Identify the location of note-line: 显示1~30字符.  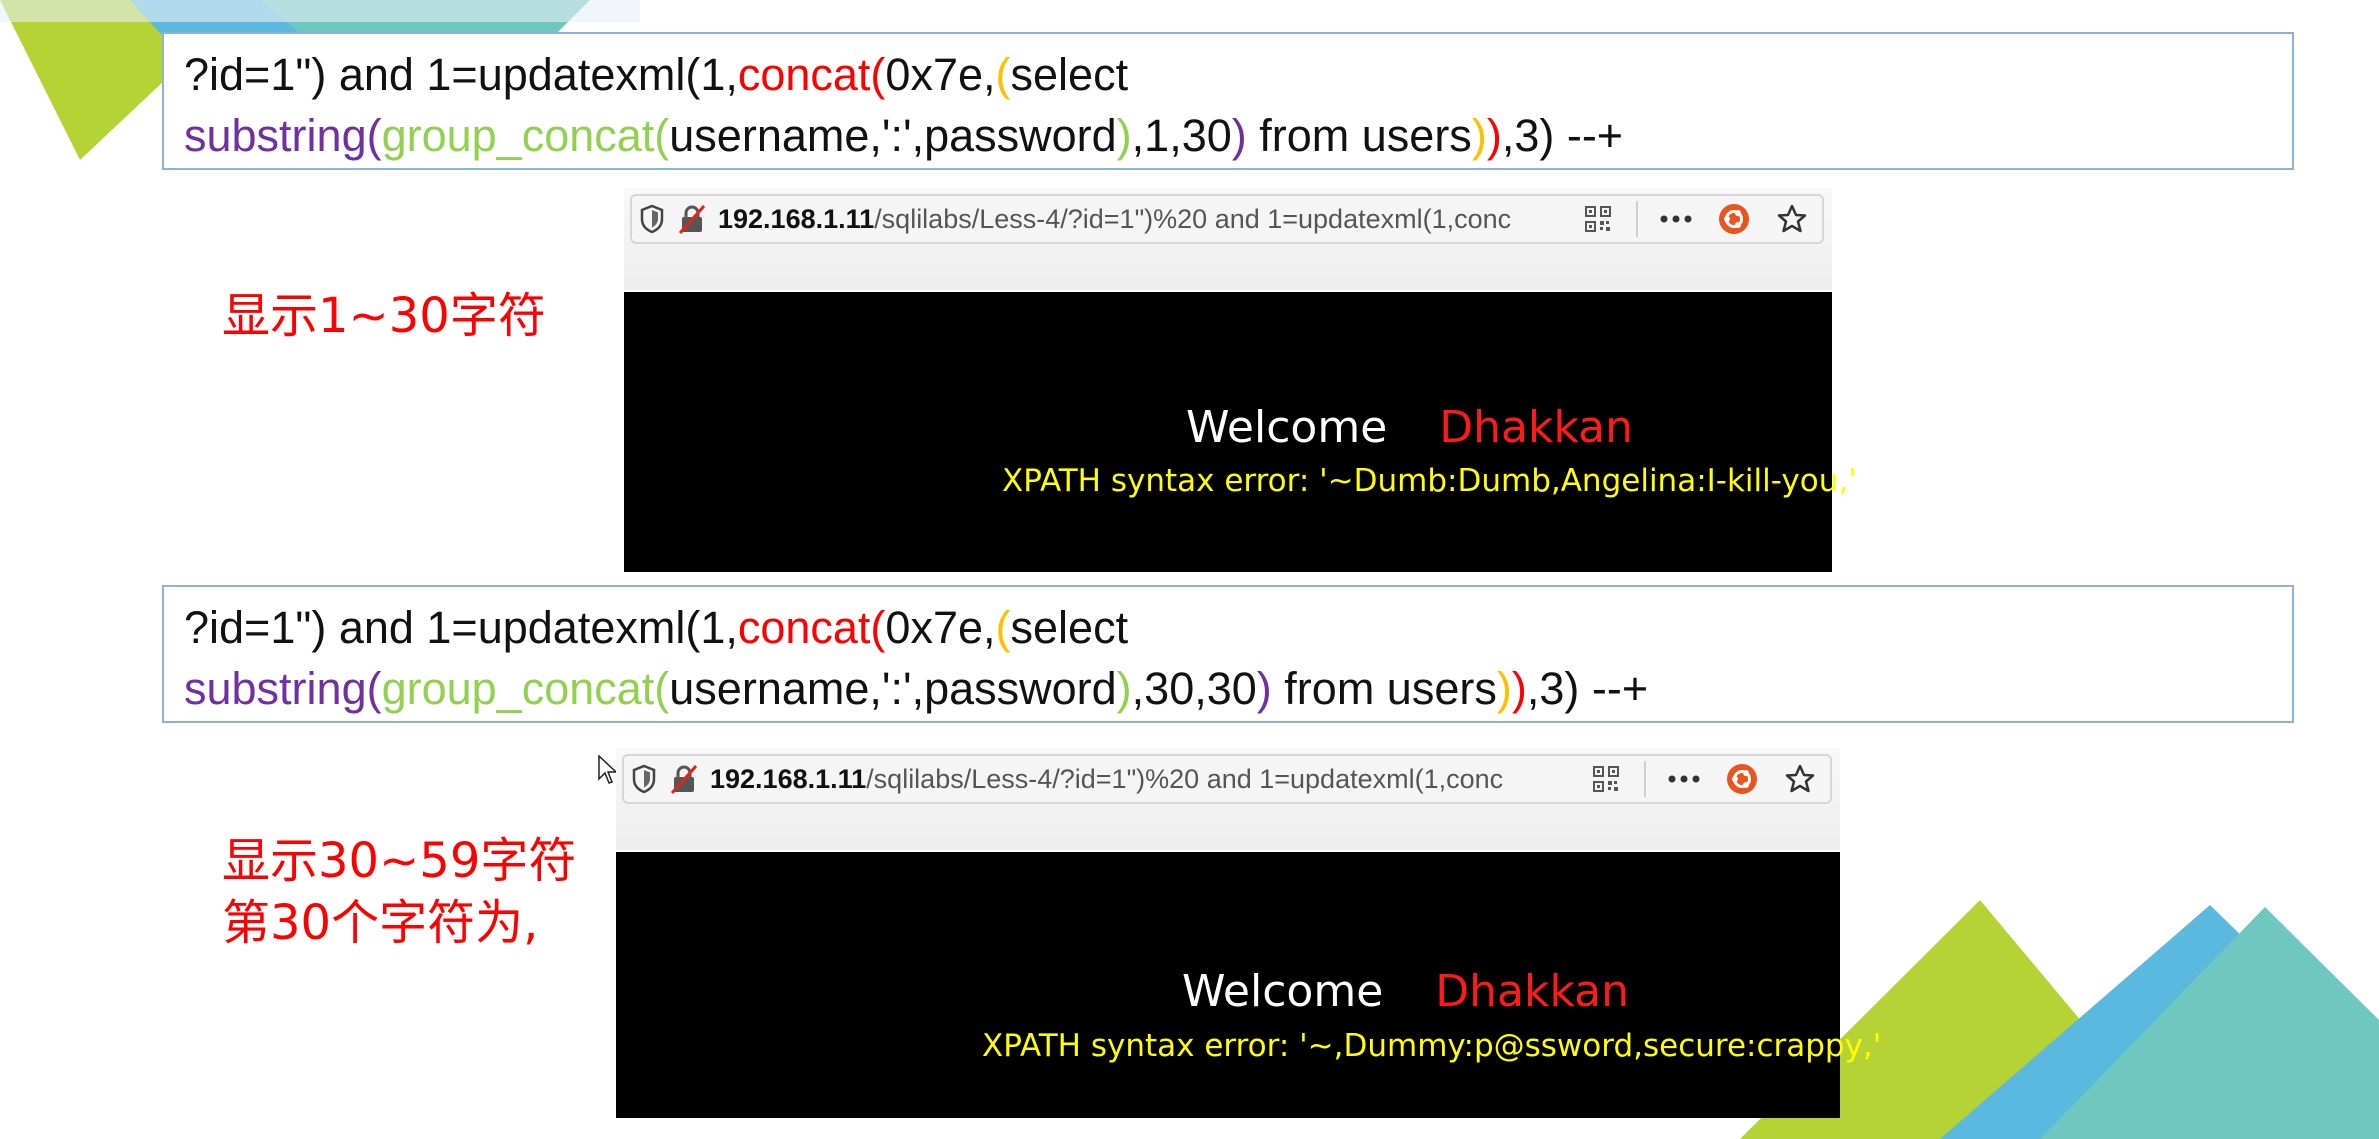
(384, 316).